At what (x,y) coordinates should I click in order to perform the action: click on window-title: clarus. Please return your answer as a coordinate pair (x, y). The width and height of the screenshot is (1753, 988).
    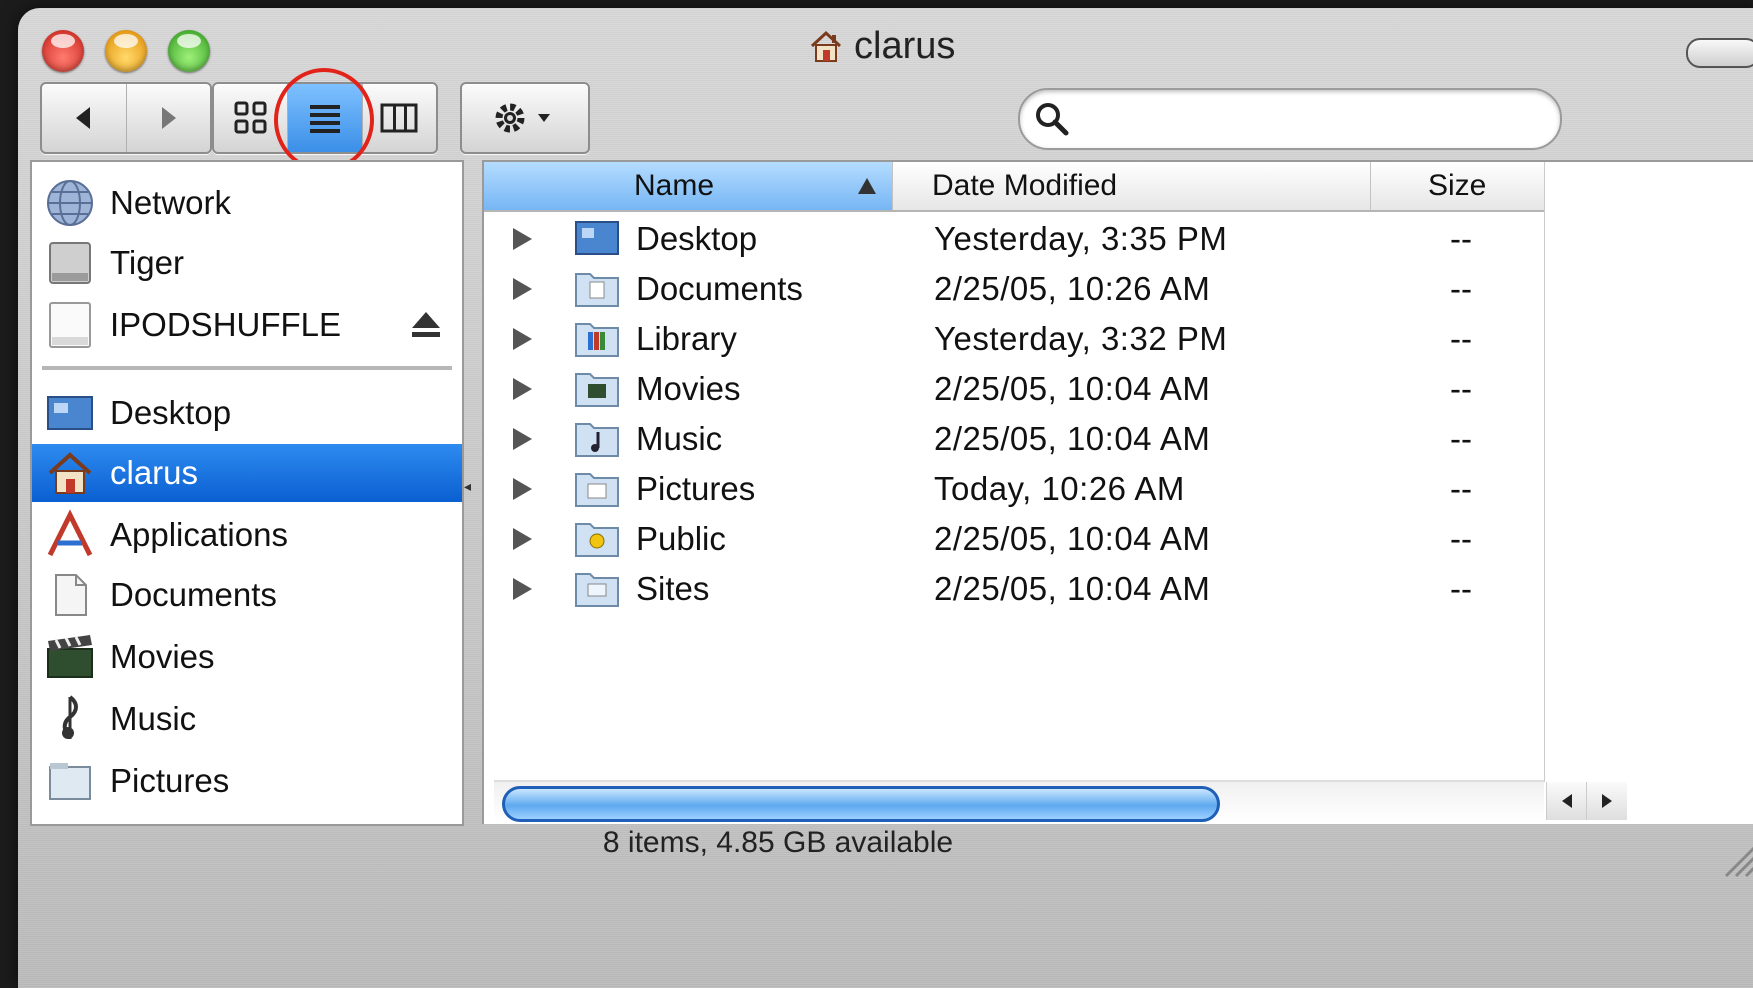
    Looking at the image, I should click on (881, 46).